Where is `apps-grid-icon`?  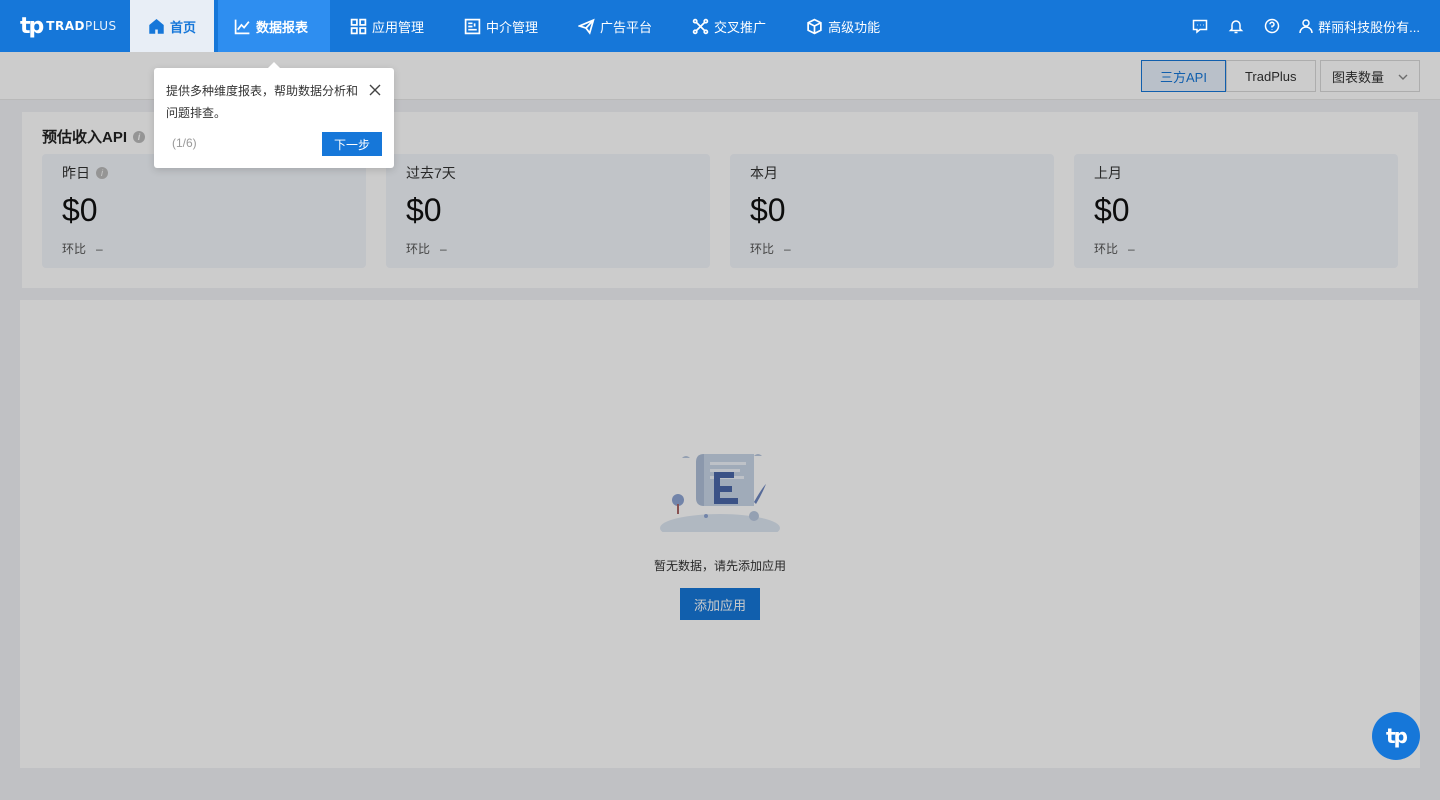
apps-grid-icon is located at coordinates (358, 26).